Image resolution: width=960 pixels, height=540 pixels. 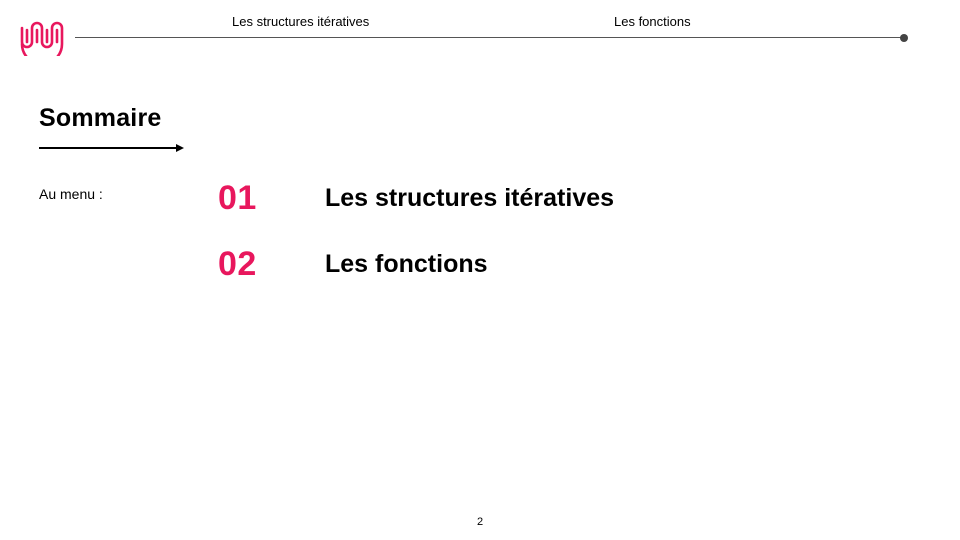 What do you see at coordinates (652, 21) in the screenshot?
I see `nav-link-fonctions: Les fonctions` at bounding box center [652, 21].